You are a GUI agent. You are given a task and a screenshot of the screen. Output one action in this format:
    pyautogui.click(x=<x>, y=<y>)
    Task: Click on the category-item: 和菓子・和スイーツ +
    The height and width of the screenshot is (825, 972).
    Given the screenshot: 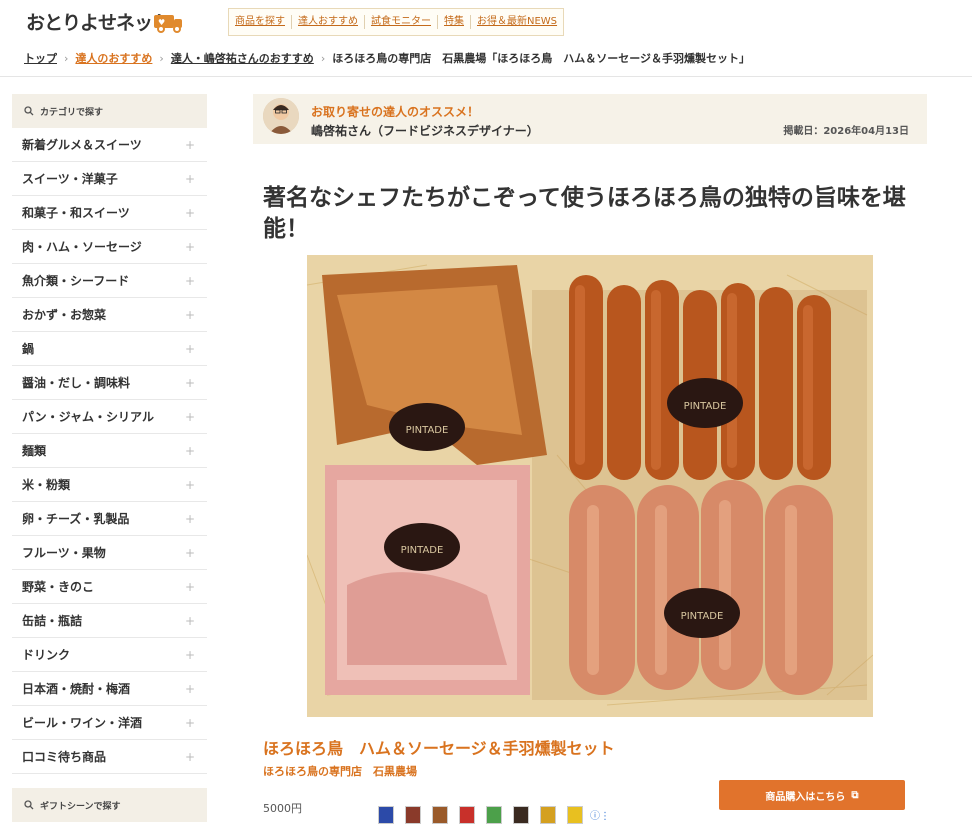 What is the action you would take?
    pyautogui.click(x=109, y=213)
    